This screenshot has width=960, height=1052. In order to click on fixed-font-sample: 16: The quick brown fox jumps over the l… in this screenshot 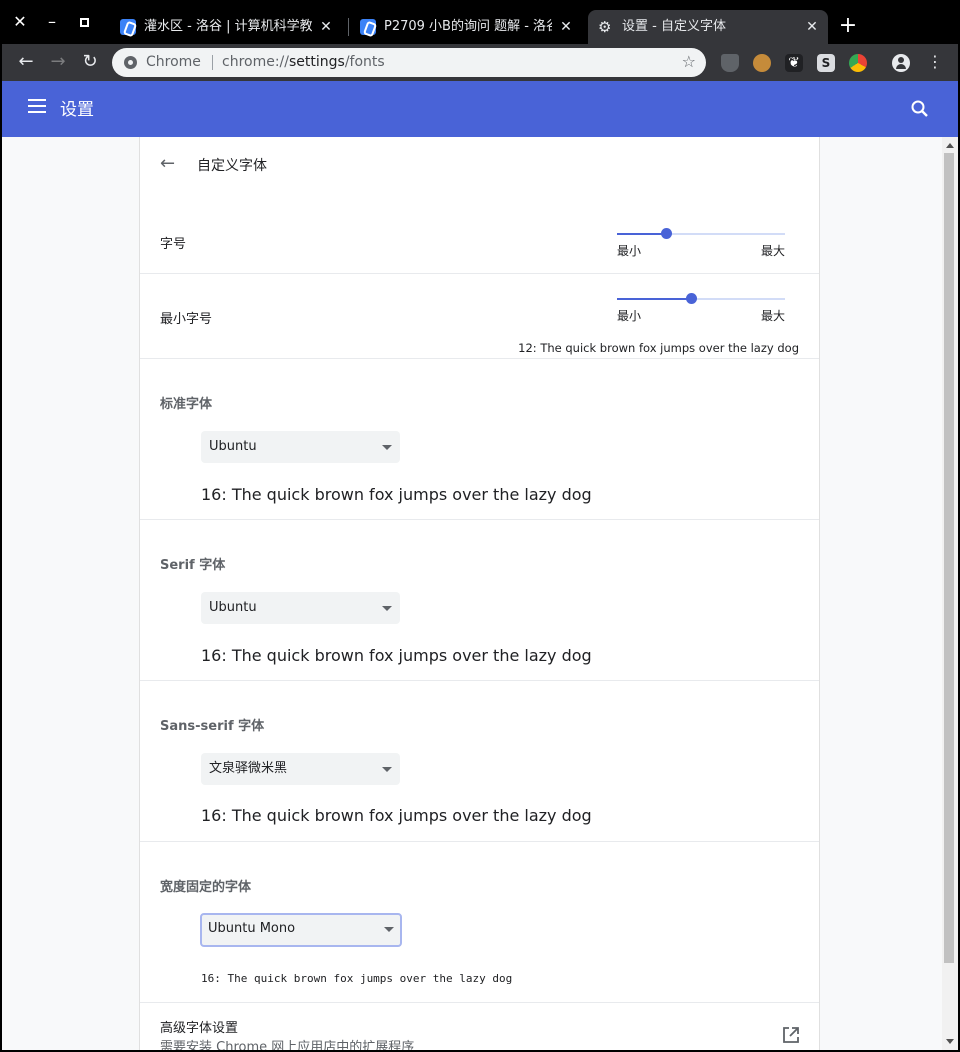, I will do `click(357, 978)`.